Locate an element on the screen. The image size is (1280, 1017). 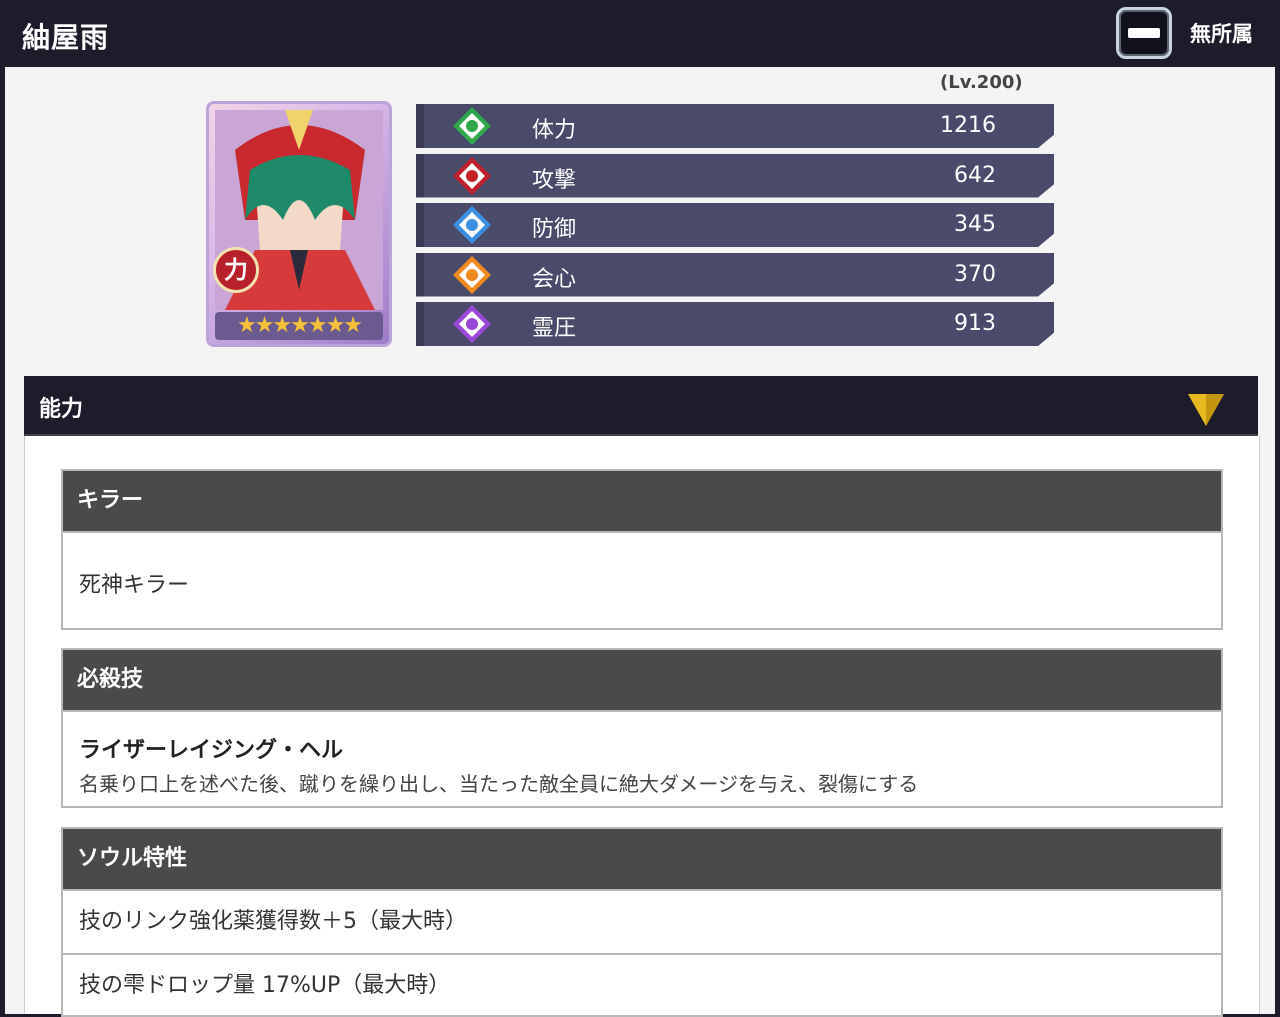
character-portrait: 力 ★★★★★★★ is located at coordinates (299, 224).